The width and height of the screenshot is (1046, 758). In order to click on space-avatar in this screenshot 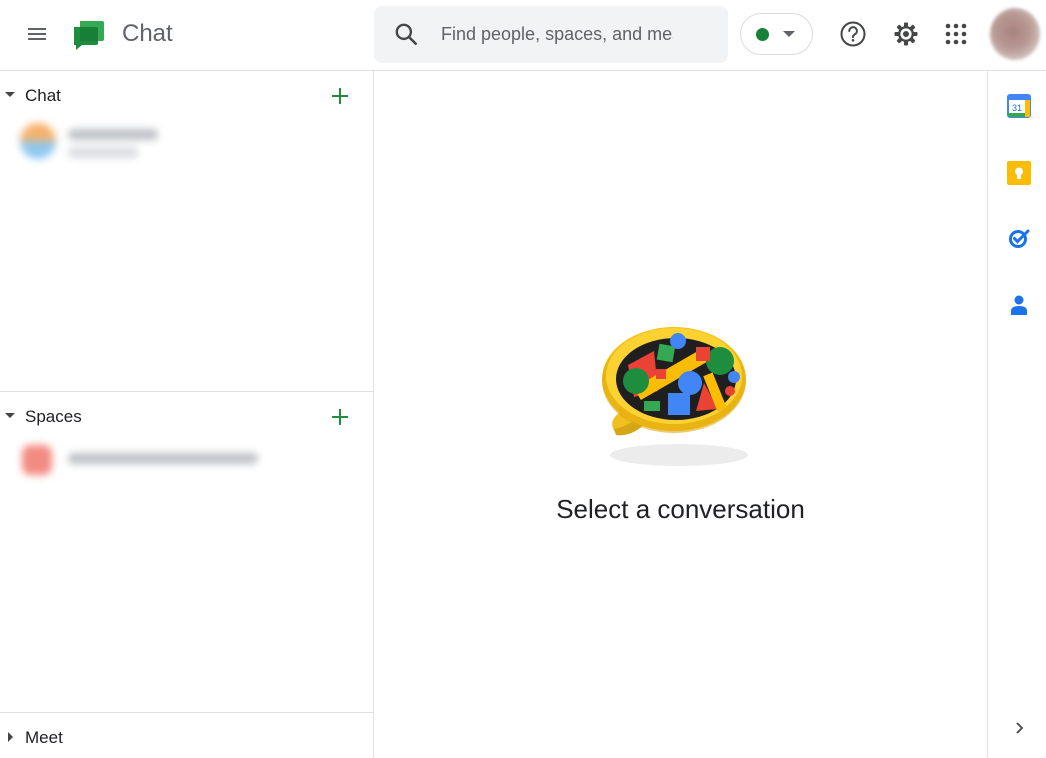, I will do `click(37, 460)`.